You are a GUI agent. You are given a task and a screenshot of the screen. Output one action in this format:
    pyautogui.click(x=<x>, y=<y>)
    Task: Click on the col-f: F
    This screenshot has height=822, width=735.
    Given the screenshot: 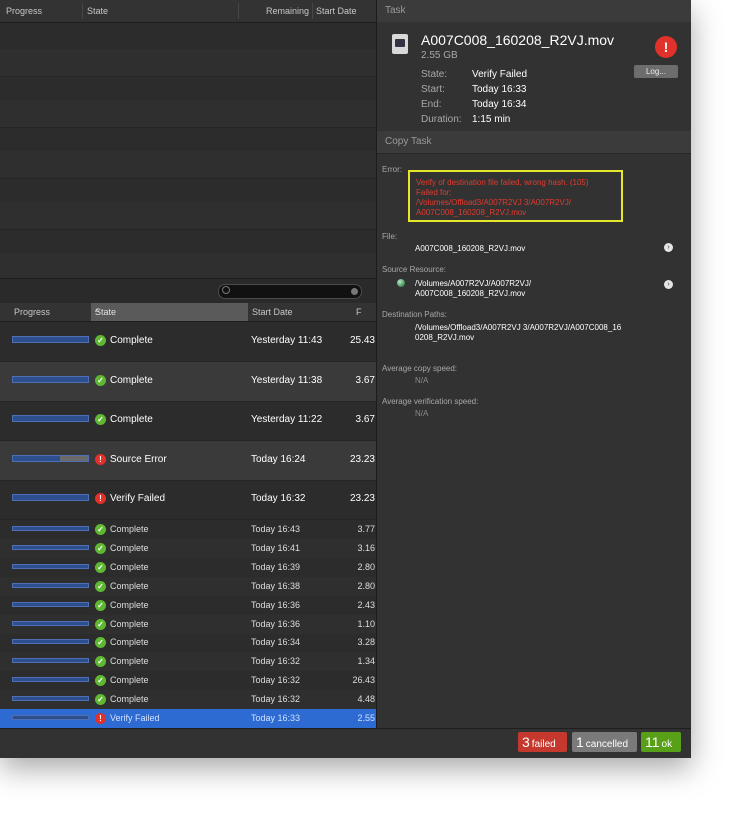 What is the action you would take?
    pyautogui.click(x=359, y=312)
    